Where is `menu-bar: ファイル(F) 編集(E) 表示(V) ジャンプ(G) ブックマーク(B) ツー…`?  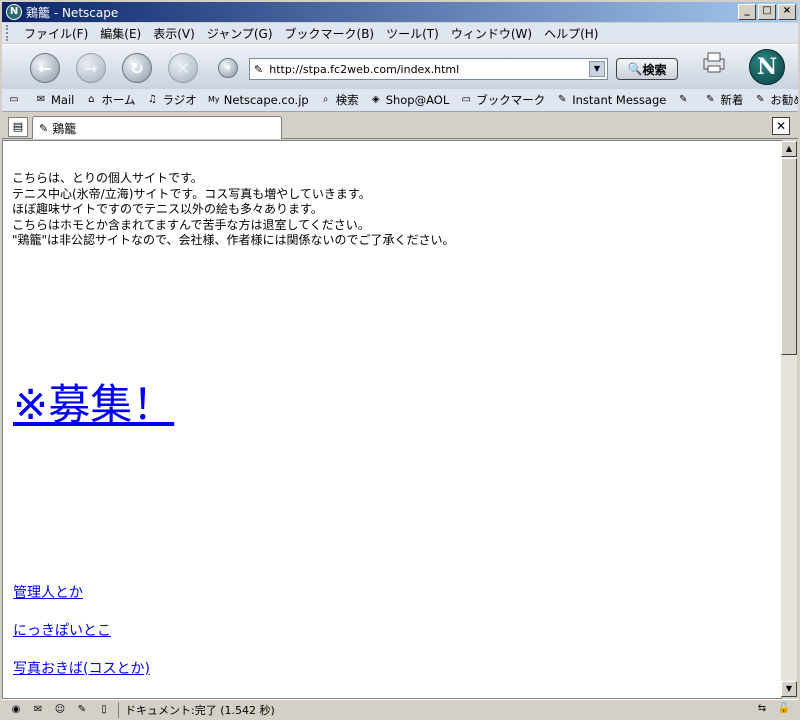
menu-bar: ファイル(F) 編集(E) 表示(V) ジャンプ(G) ブックマーク(B) ツー… is located at coordinates (400, 33).